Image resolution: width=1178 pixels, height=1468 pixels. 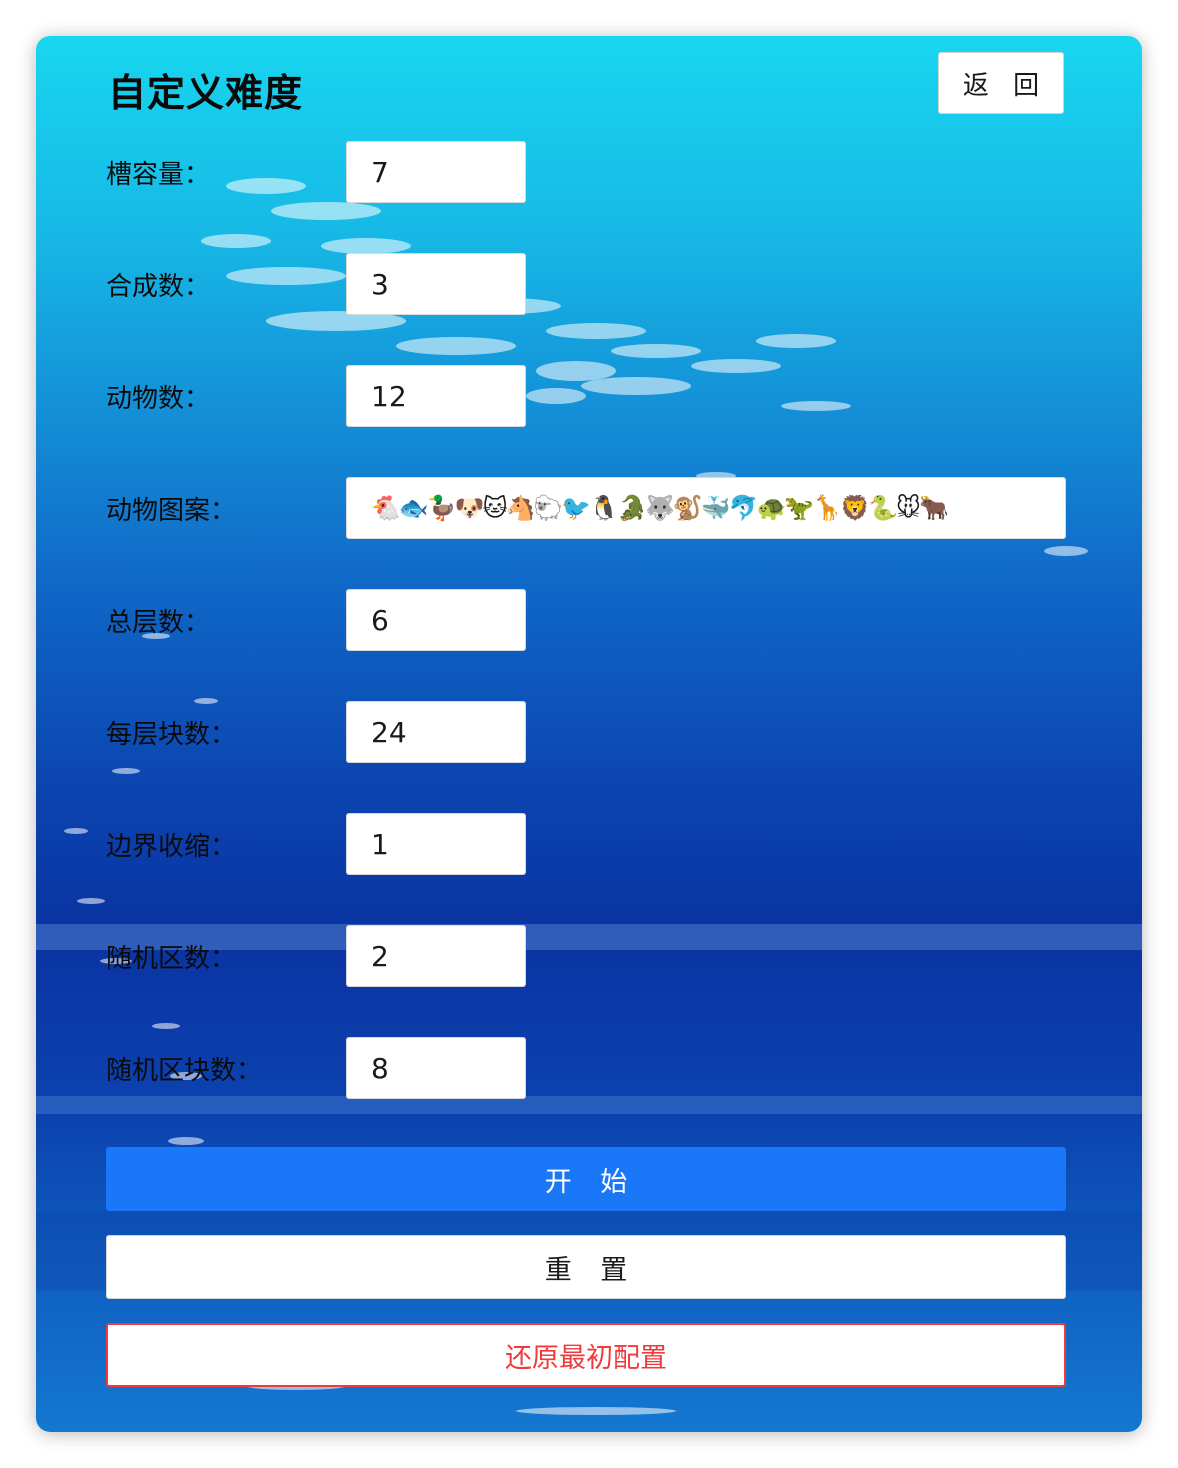 What do you see at coordinates (316, 732) in the screenshot?
I see `blocks-per-layer-row: 每层块数： 24` at bounding box center [316, 732].